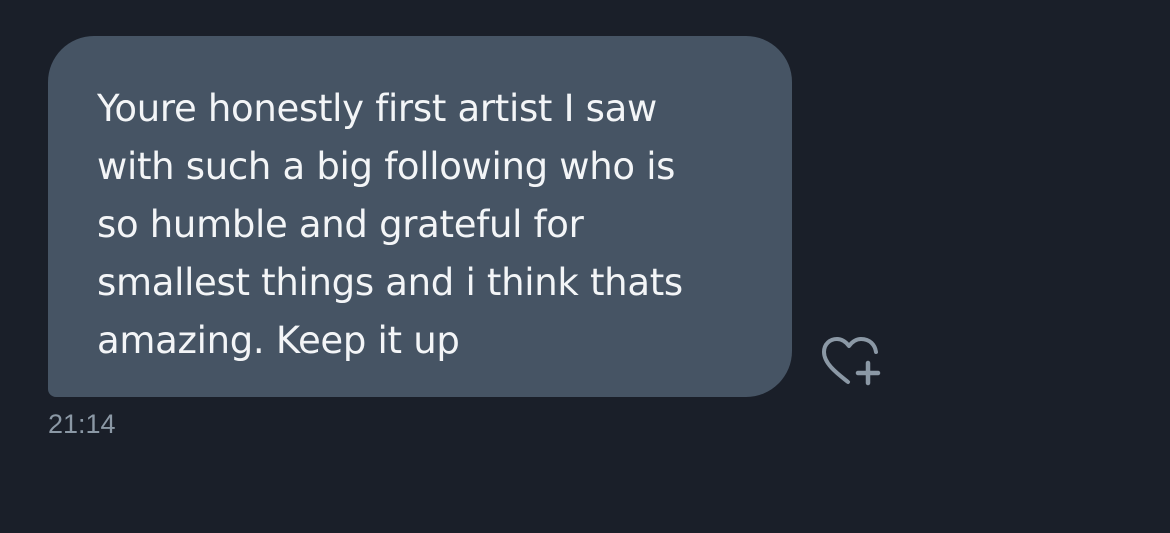 This screenshot has height=533, width=1170. What do you see at coordinates (82, 424) in the screenshot?
I see `message-timestamp: 21:14` at bounding box center [82, 424].